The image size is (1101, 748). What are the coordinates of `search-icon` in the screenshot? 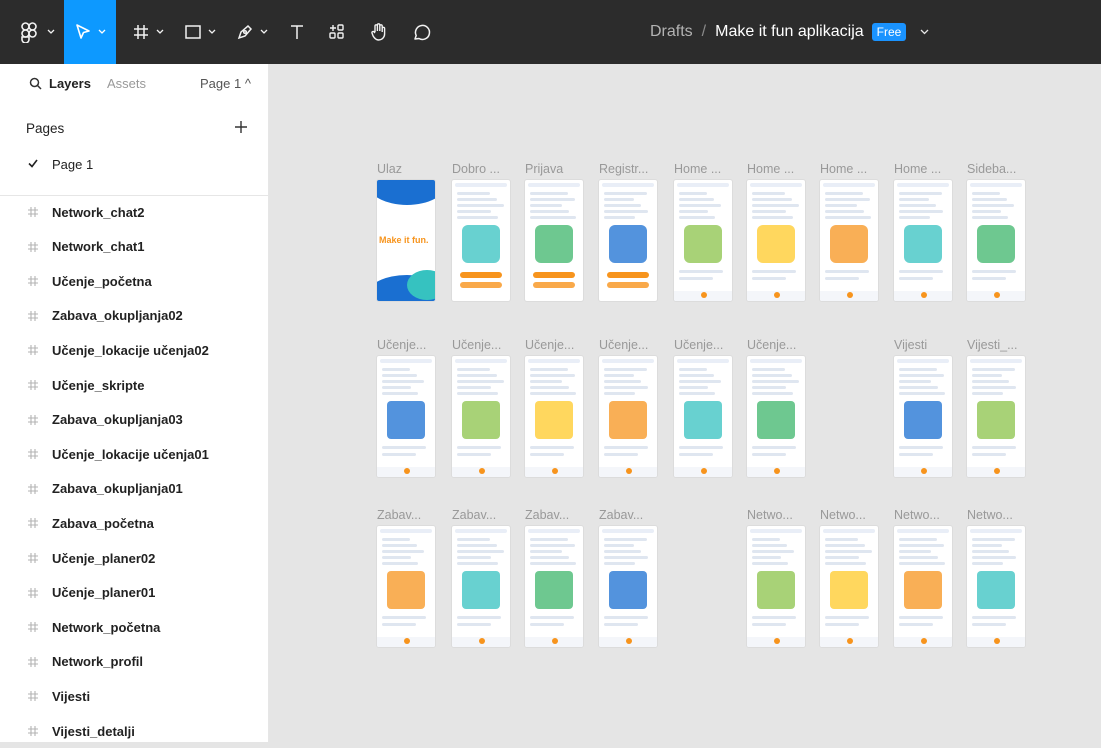 It's located at (35, 83).